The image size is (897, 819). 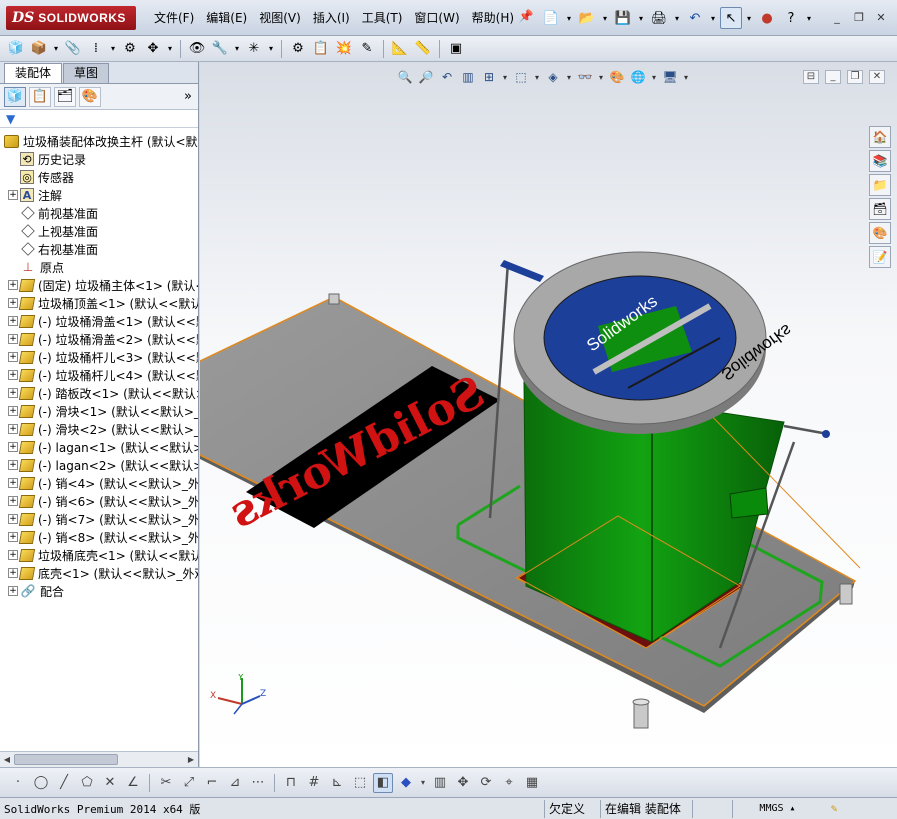 What do you see at coordinates (87, 783) in the screenshot?
I see `polygon-icon: ⬠` at bounding box center [87, 783].